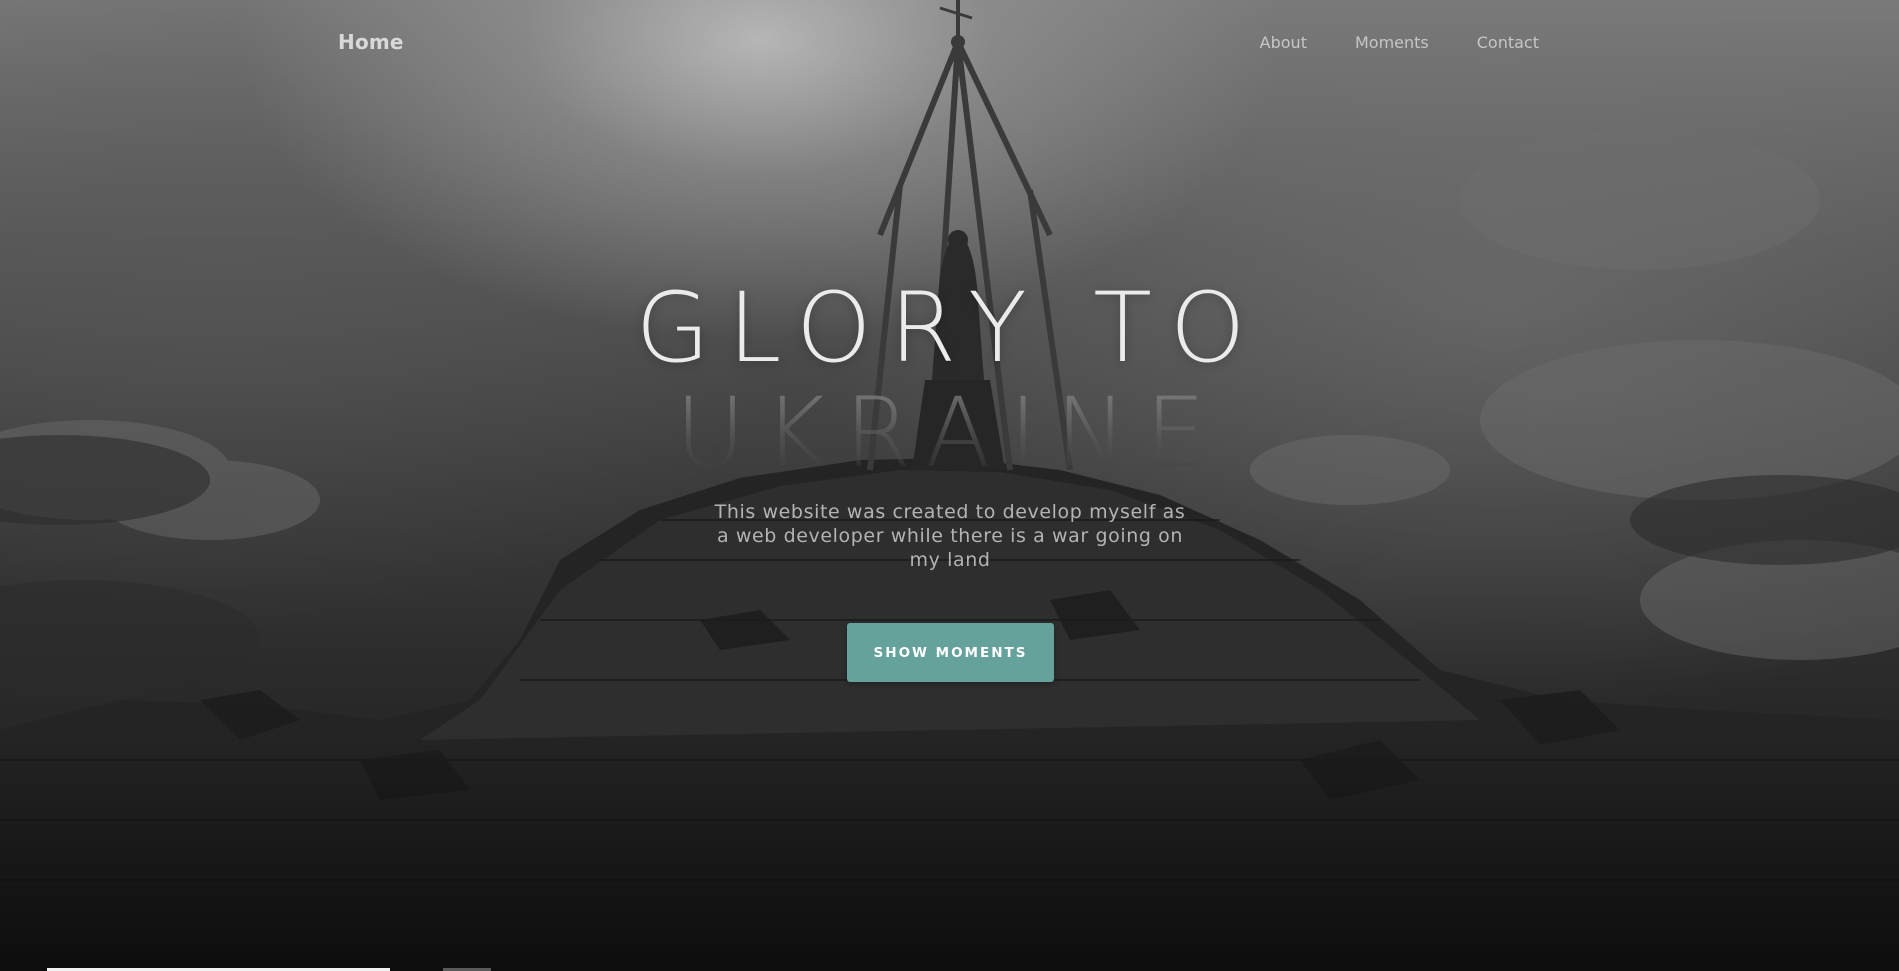 This screenshot has width=1899, height=971. Describe the element at coordinates (1508, 42) in the screenshot. I see `nav-link-contact: Contact` at that location.